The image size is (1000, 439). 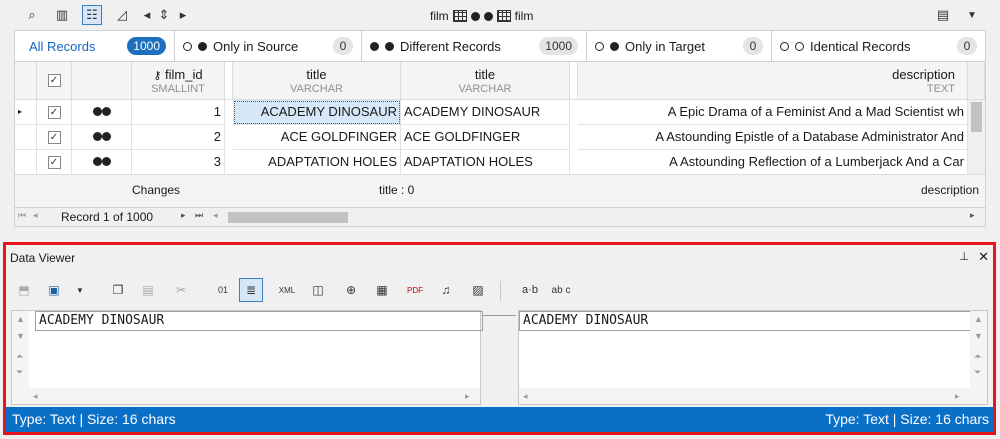 What do you see at coordinates (26, 137) in the screenshot?
I see `row-indicator` at bounding box center [26, 137].